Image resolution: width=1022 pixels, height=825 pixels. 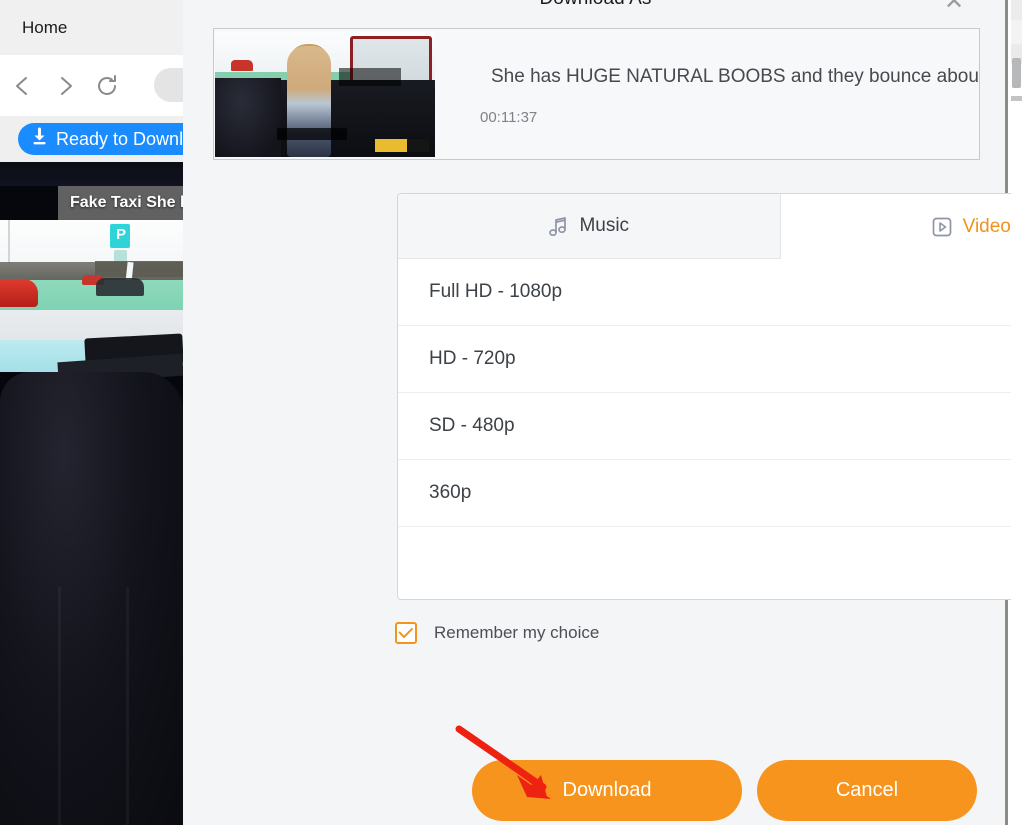 I want to click on format-tab-bar: Music Video, so click(x=710, y=226).